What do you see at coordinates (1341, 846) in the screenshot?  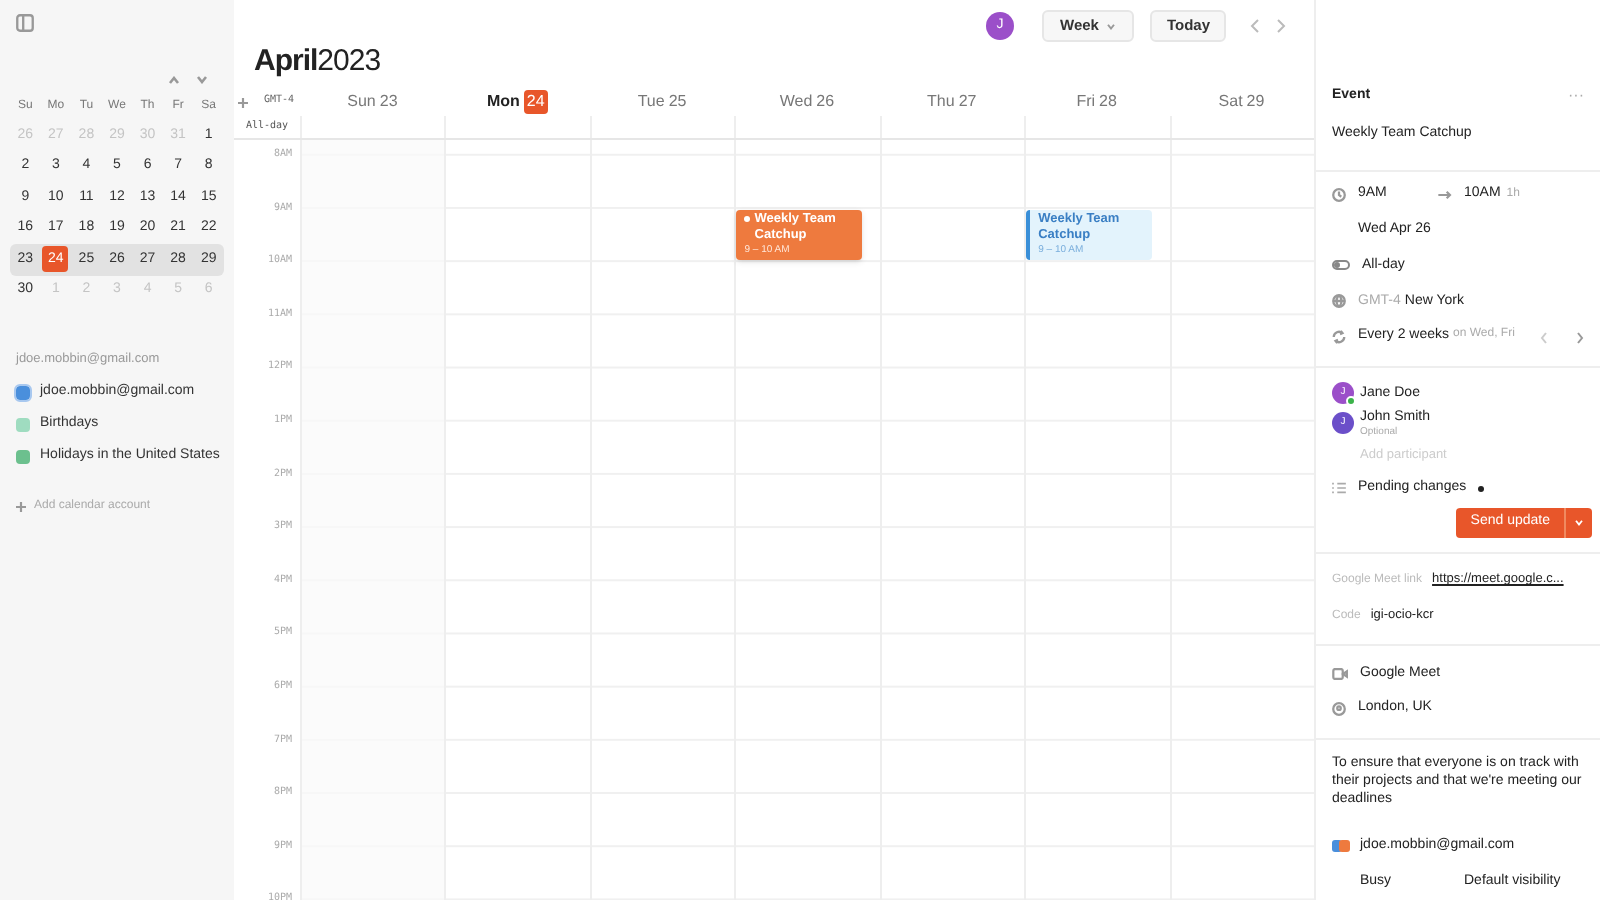 I see `calendar-color-icon` at bounding box center [1341, 846].